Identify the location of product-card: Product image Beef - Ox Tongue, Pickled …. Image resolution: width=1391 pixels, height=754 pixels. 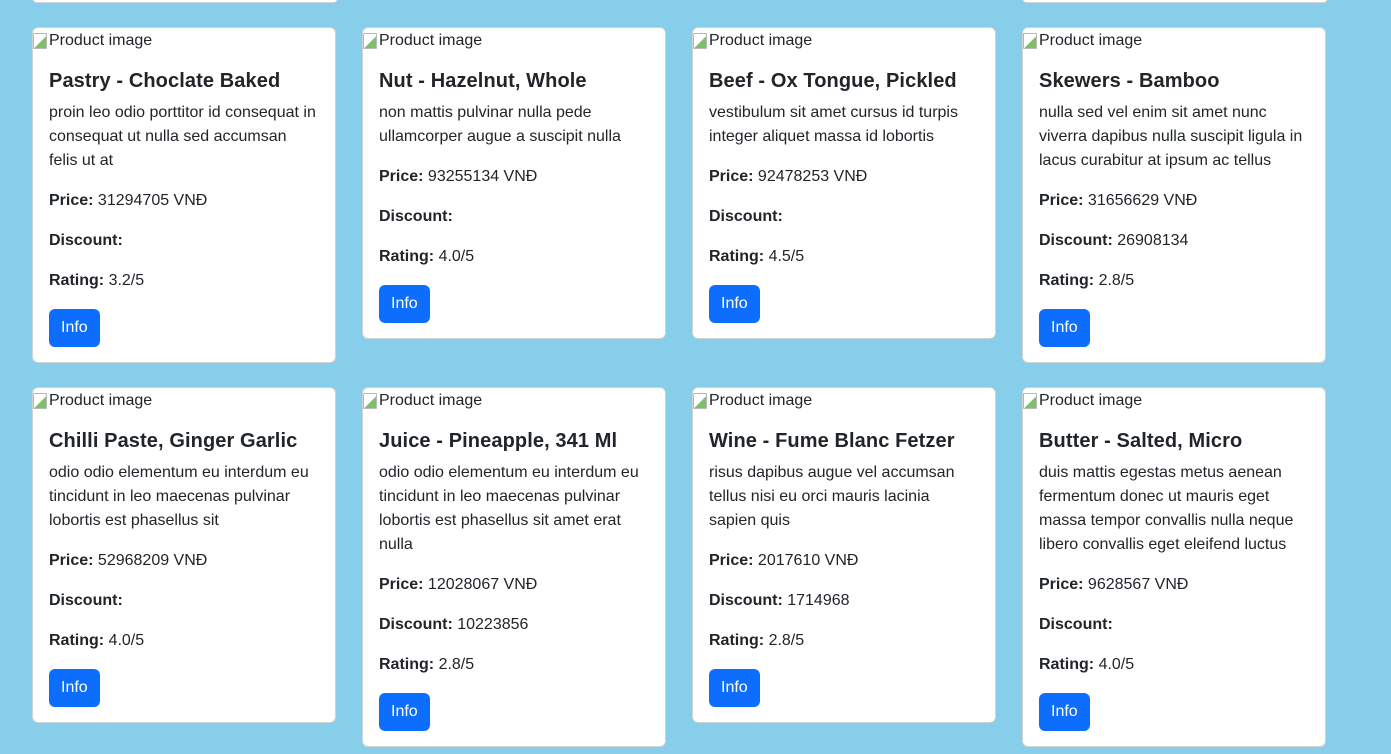
(844, 183).